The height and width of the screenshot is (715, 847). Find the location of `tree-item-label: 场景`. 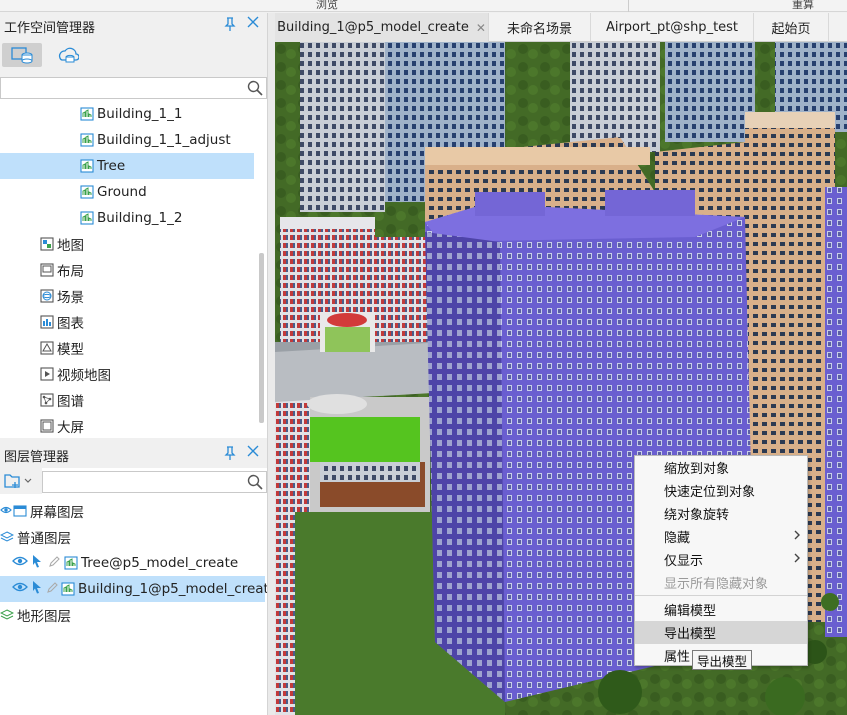

tree-item-label: 场景 is located at coordinates (70, 298).